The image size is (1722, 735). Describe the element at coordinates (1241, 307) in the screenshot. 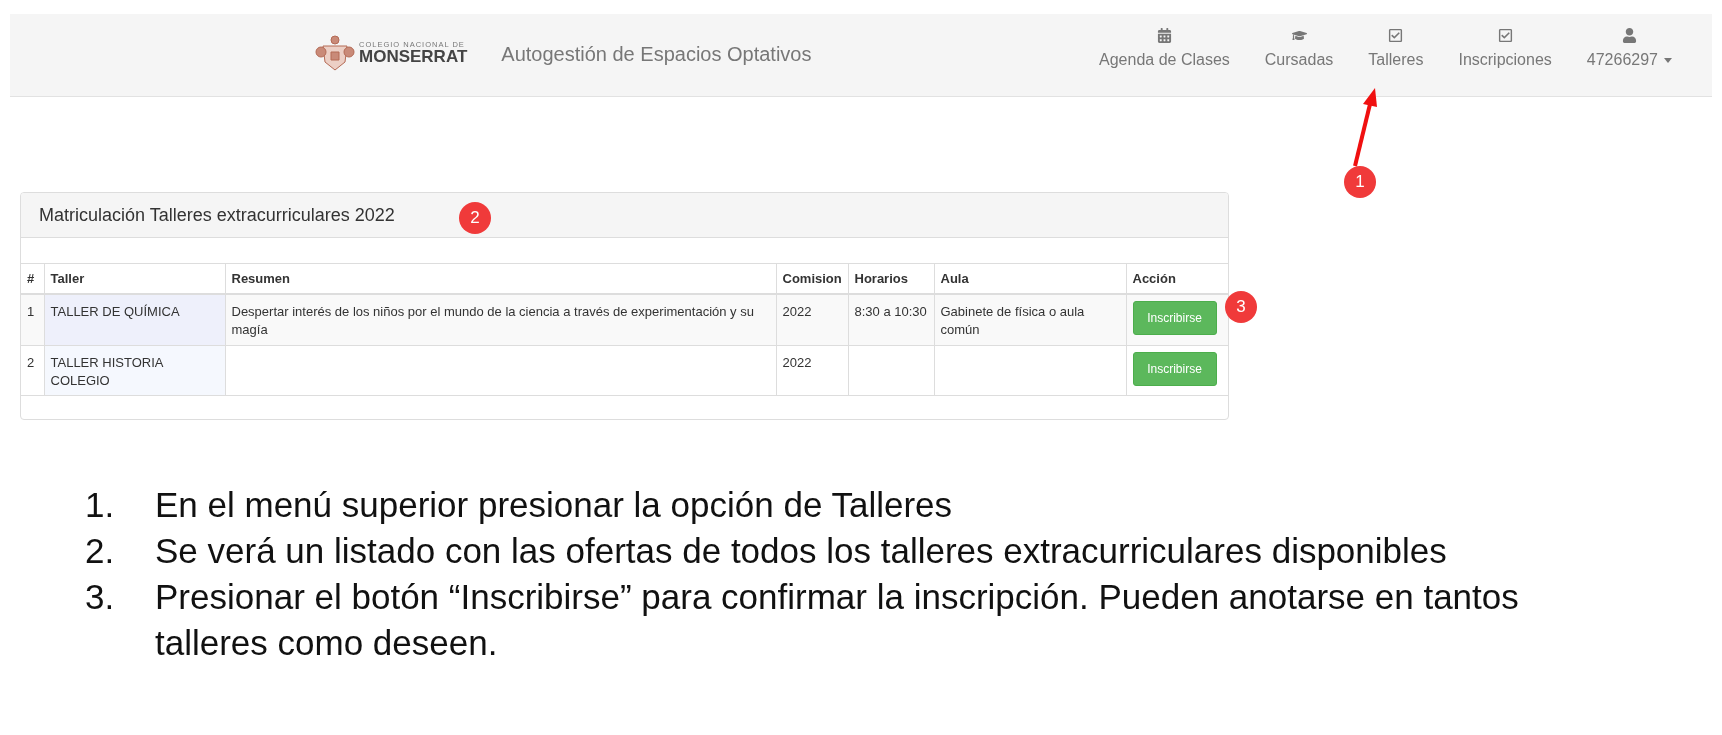

I see `callout-badge: 3` at that location.